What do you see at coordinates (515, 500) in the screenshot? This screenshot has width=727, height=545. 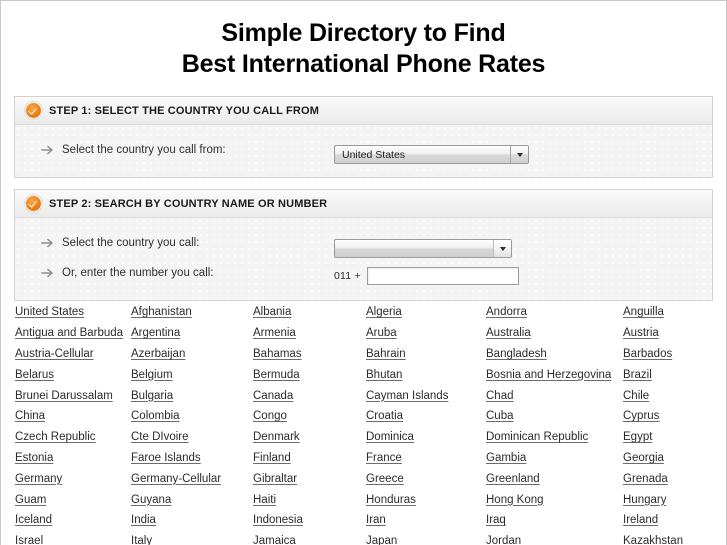 I see `country-link: Hong Kong` at bounding box center [515, 500].